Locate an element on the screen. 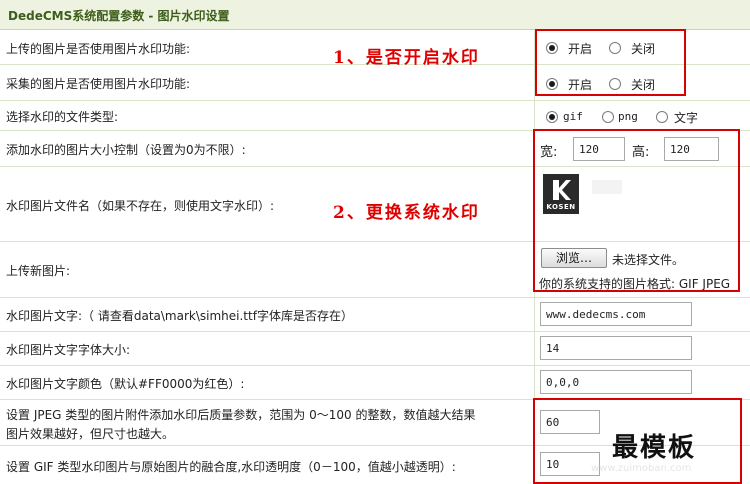 Image resolution: width=750 pixels, height=484 pixels. page-title: DedeCMS系统配置参数 - 图片水印设置 is located at coordinates (119, 16).